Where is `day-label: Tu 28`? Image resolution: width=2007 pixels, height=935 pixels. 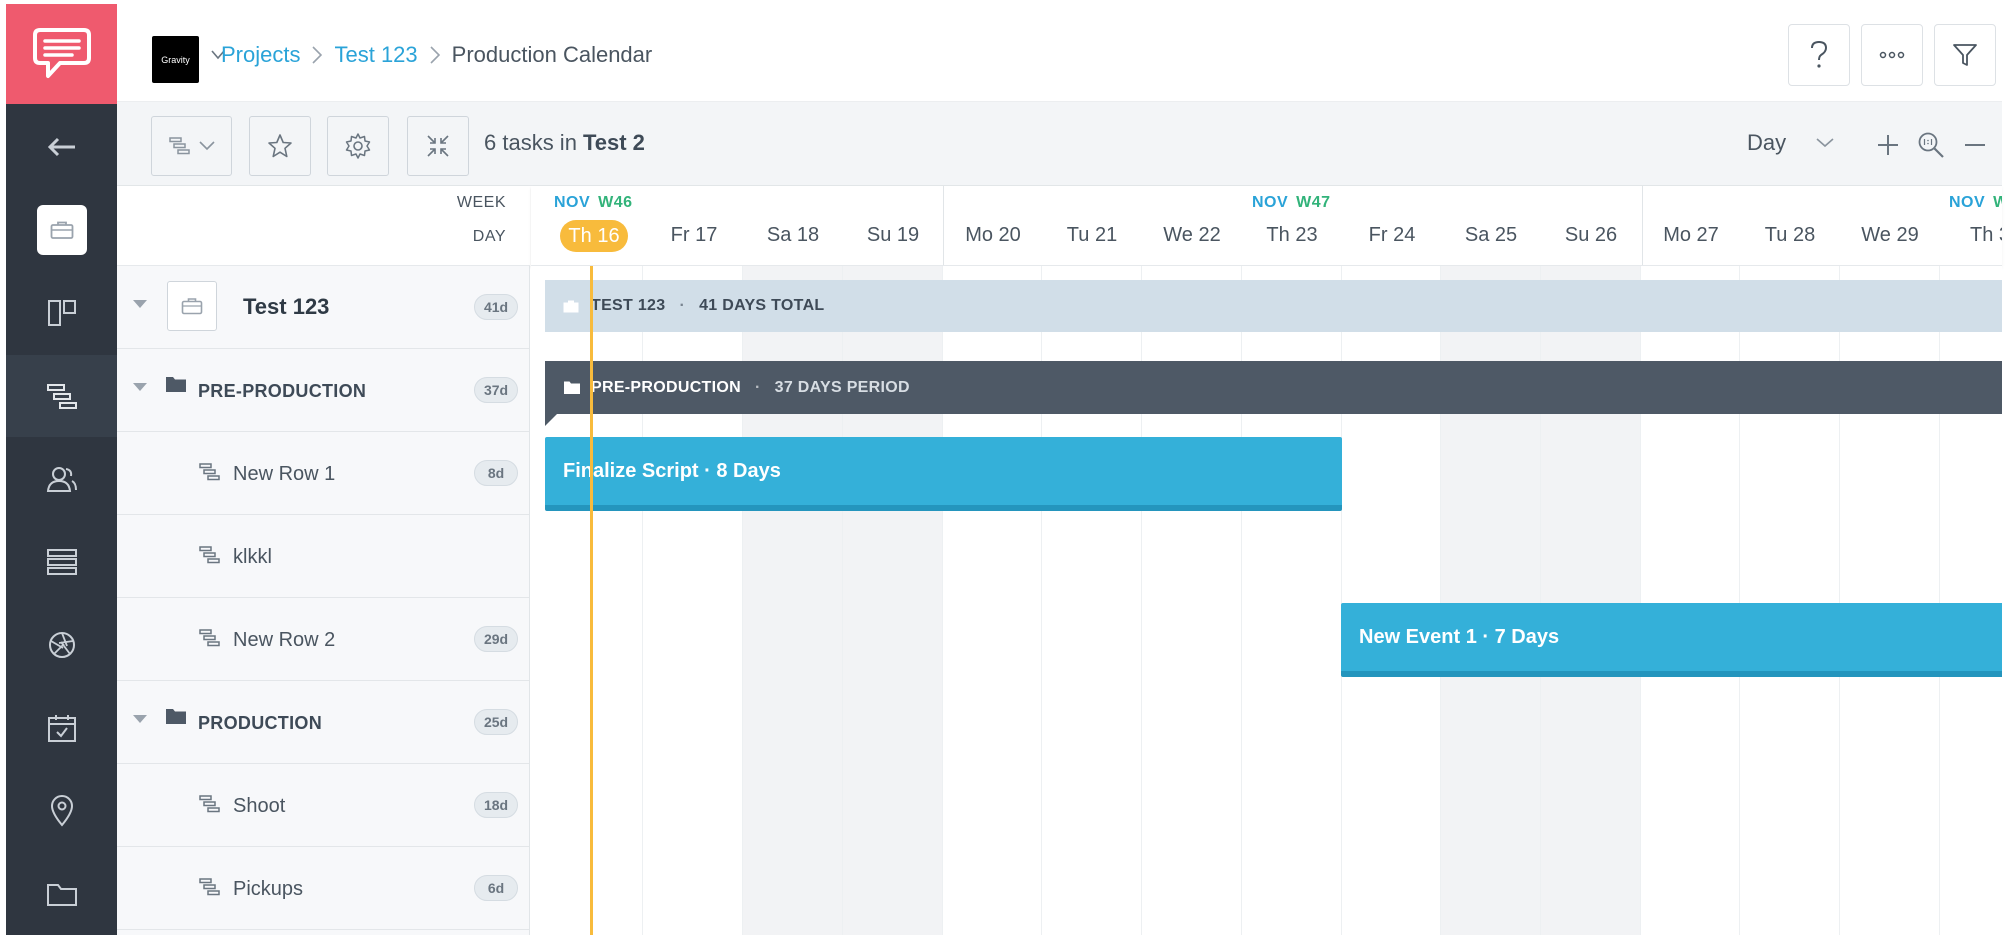 day-label: Tu 28 is located at coordinates (1790, 235).